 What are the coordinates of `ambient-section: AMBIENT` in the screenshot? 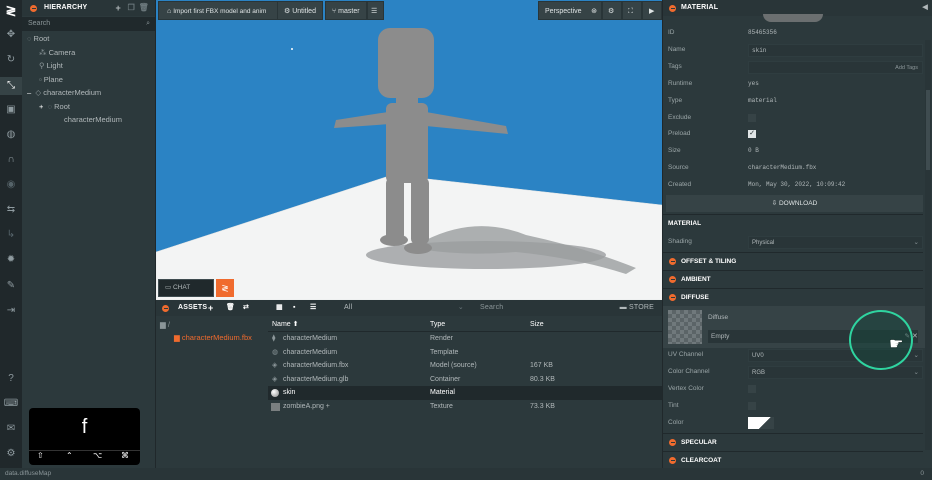 It's located at (793, 278).